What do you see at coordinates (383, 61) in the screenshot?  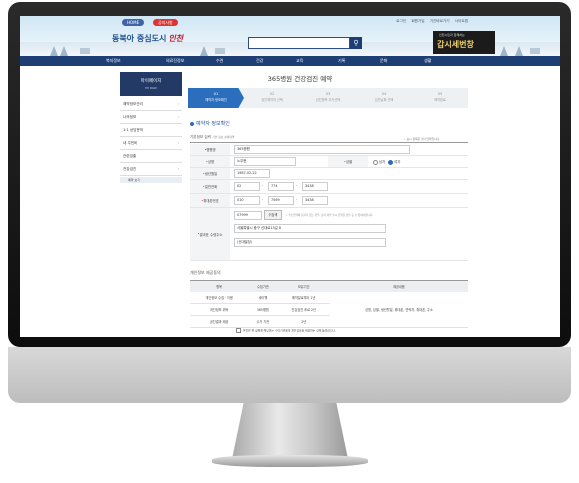 I see `nav-item: 문화` at bounding box center [383, 61].